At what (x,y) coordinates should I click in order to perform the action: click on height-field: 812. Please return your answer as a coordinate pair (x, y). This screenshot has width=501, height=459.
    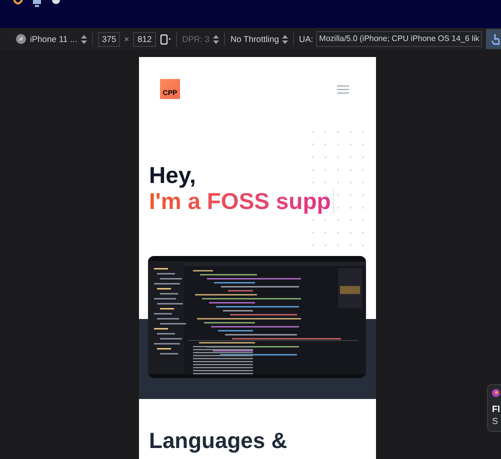
    Looking at the image, I should click on (144, 39).